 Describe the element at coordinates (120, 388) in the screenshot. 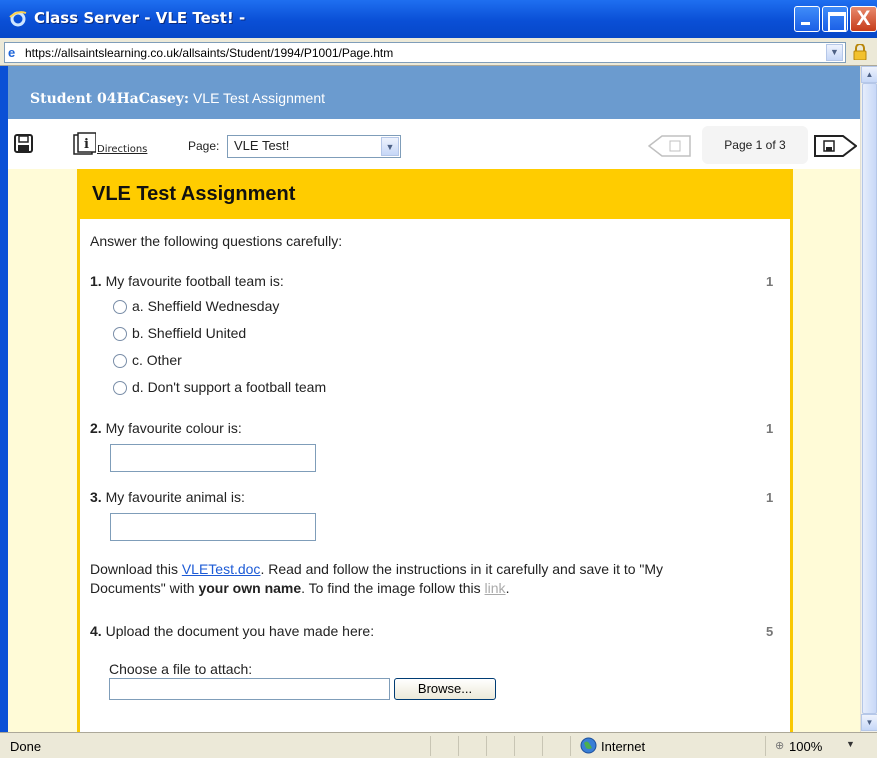

I see `radio-option-d` at that location.